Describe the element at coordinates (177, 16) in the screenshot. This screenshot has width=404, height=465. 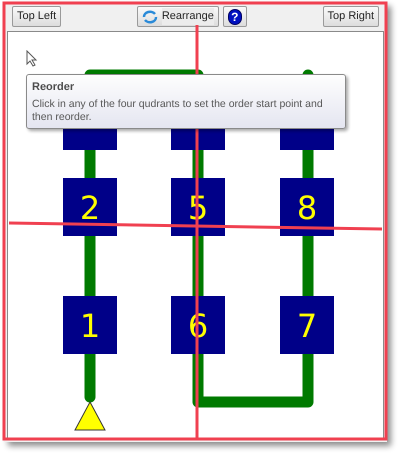
I see `rearrange-button: Rearrange` at that location.